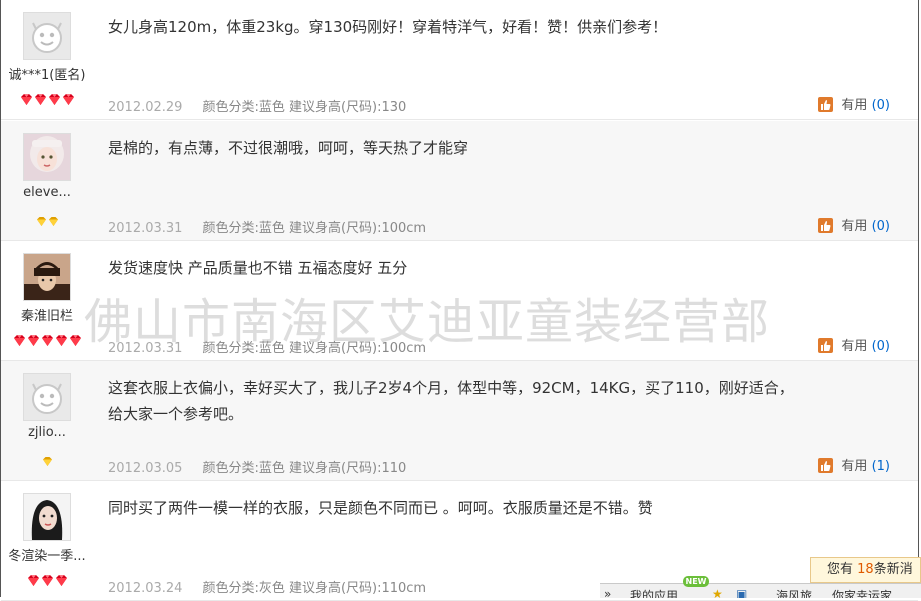  I want to click on useful-button: 有用 (1), so click(854, 464).